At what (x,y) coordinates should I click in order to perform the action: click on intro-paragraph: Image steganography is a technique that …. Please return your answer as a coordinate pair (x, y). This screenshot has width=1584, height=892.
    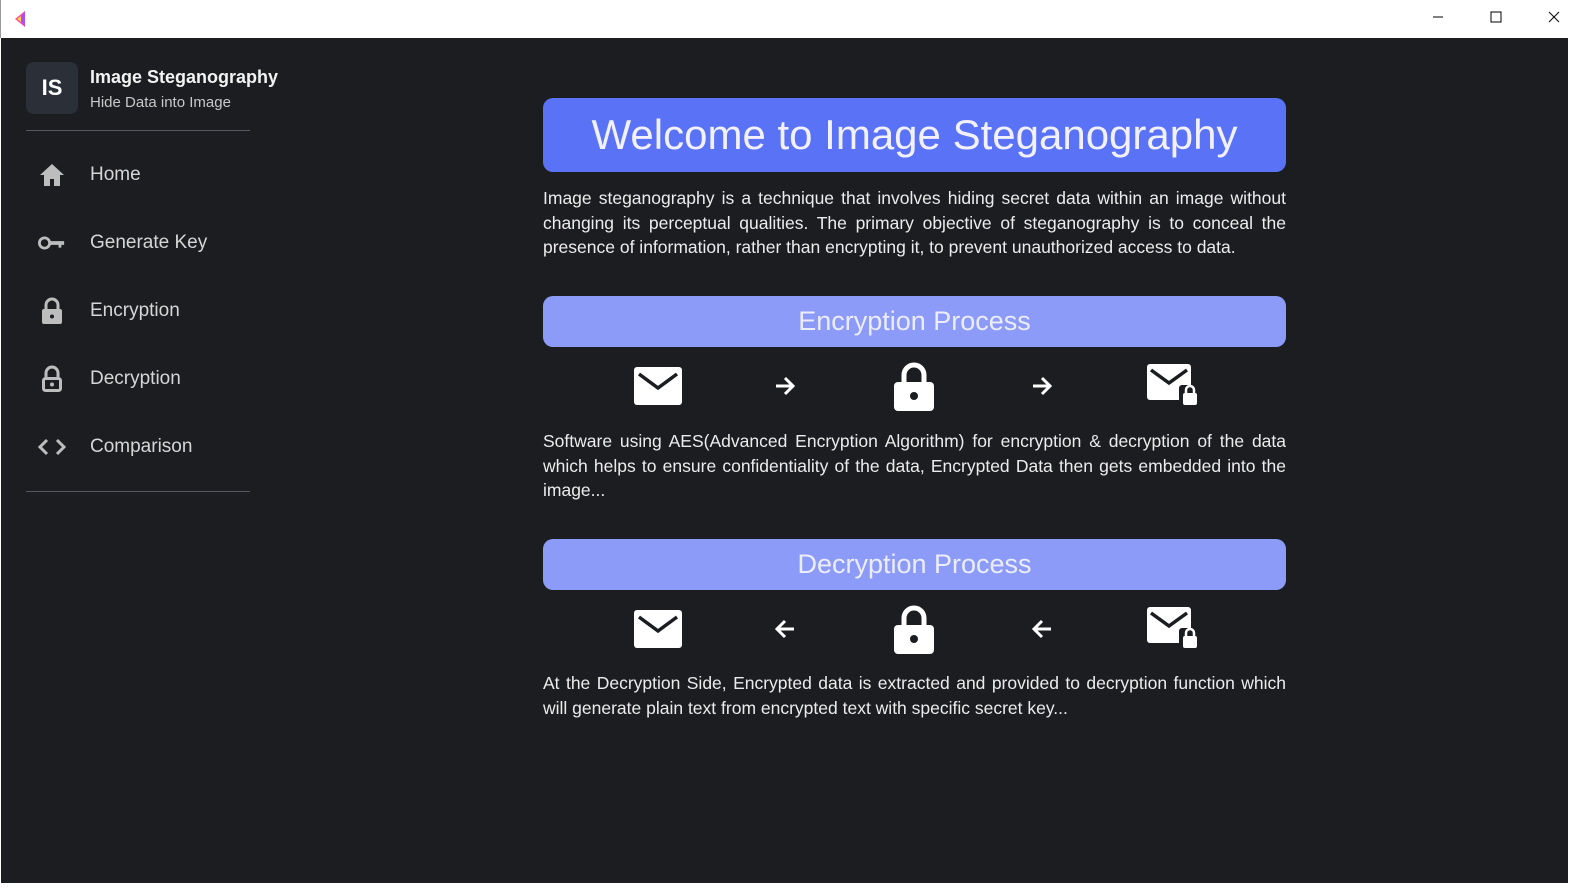
    Looking at the image, I should click on (914, 223).